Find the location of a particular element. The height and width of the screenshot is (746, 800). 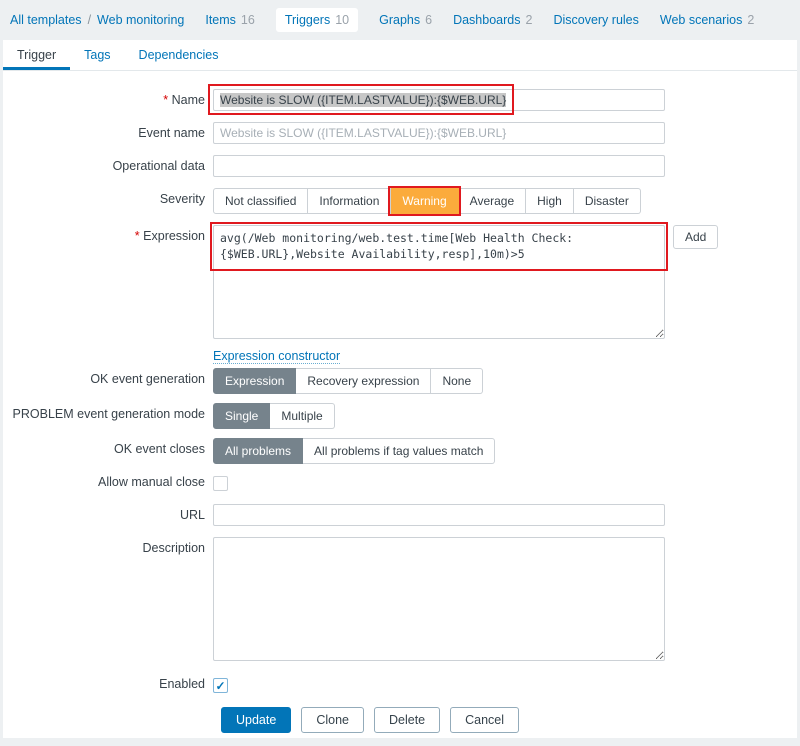

severity-average: Average is located at coordinates (492, 201).